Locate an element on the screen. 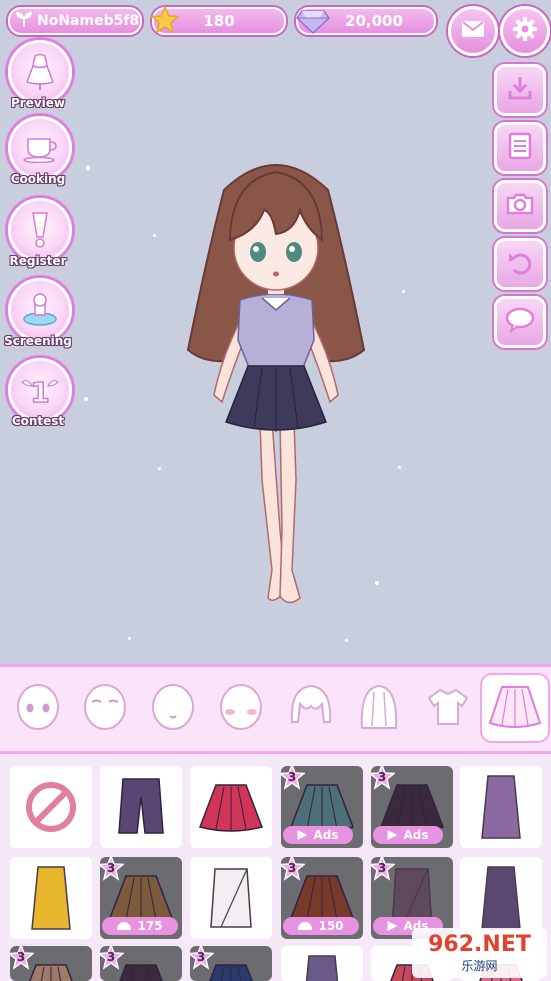  face-brows-icon is located at coordinates (105, 709).